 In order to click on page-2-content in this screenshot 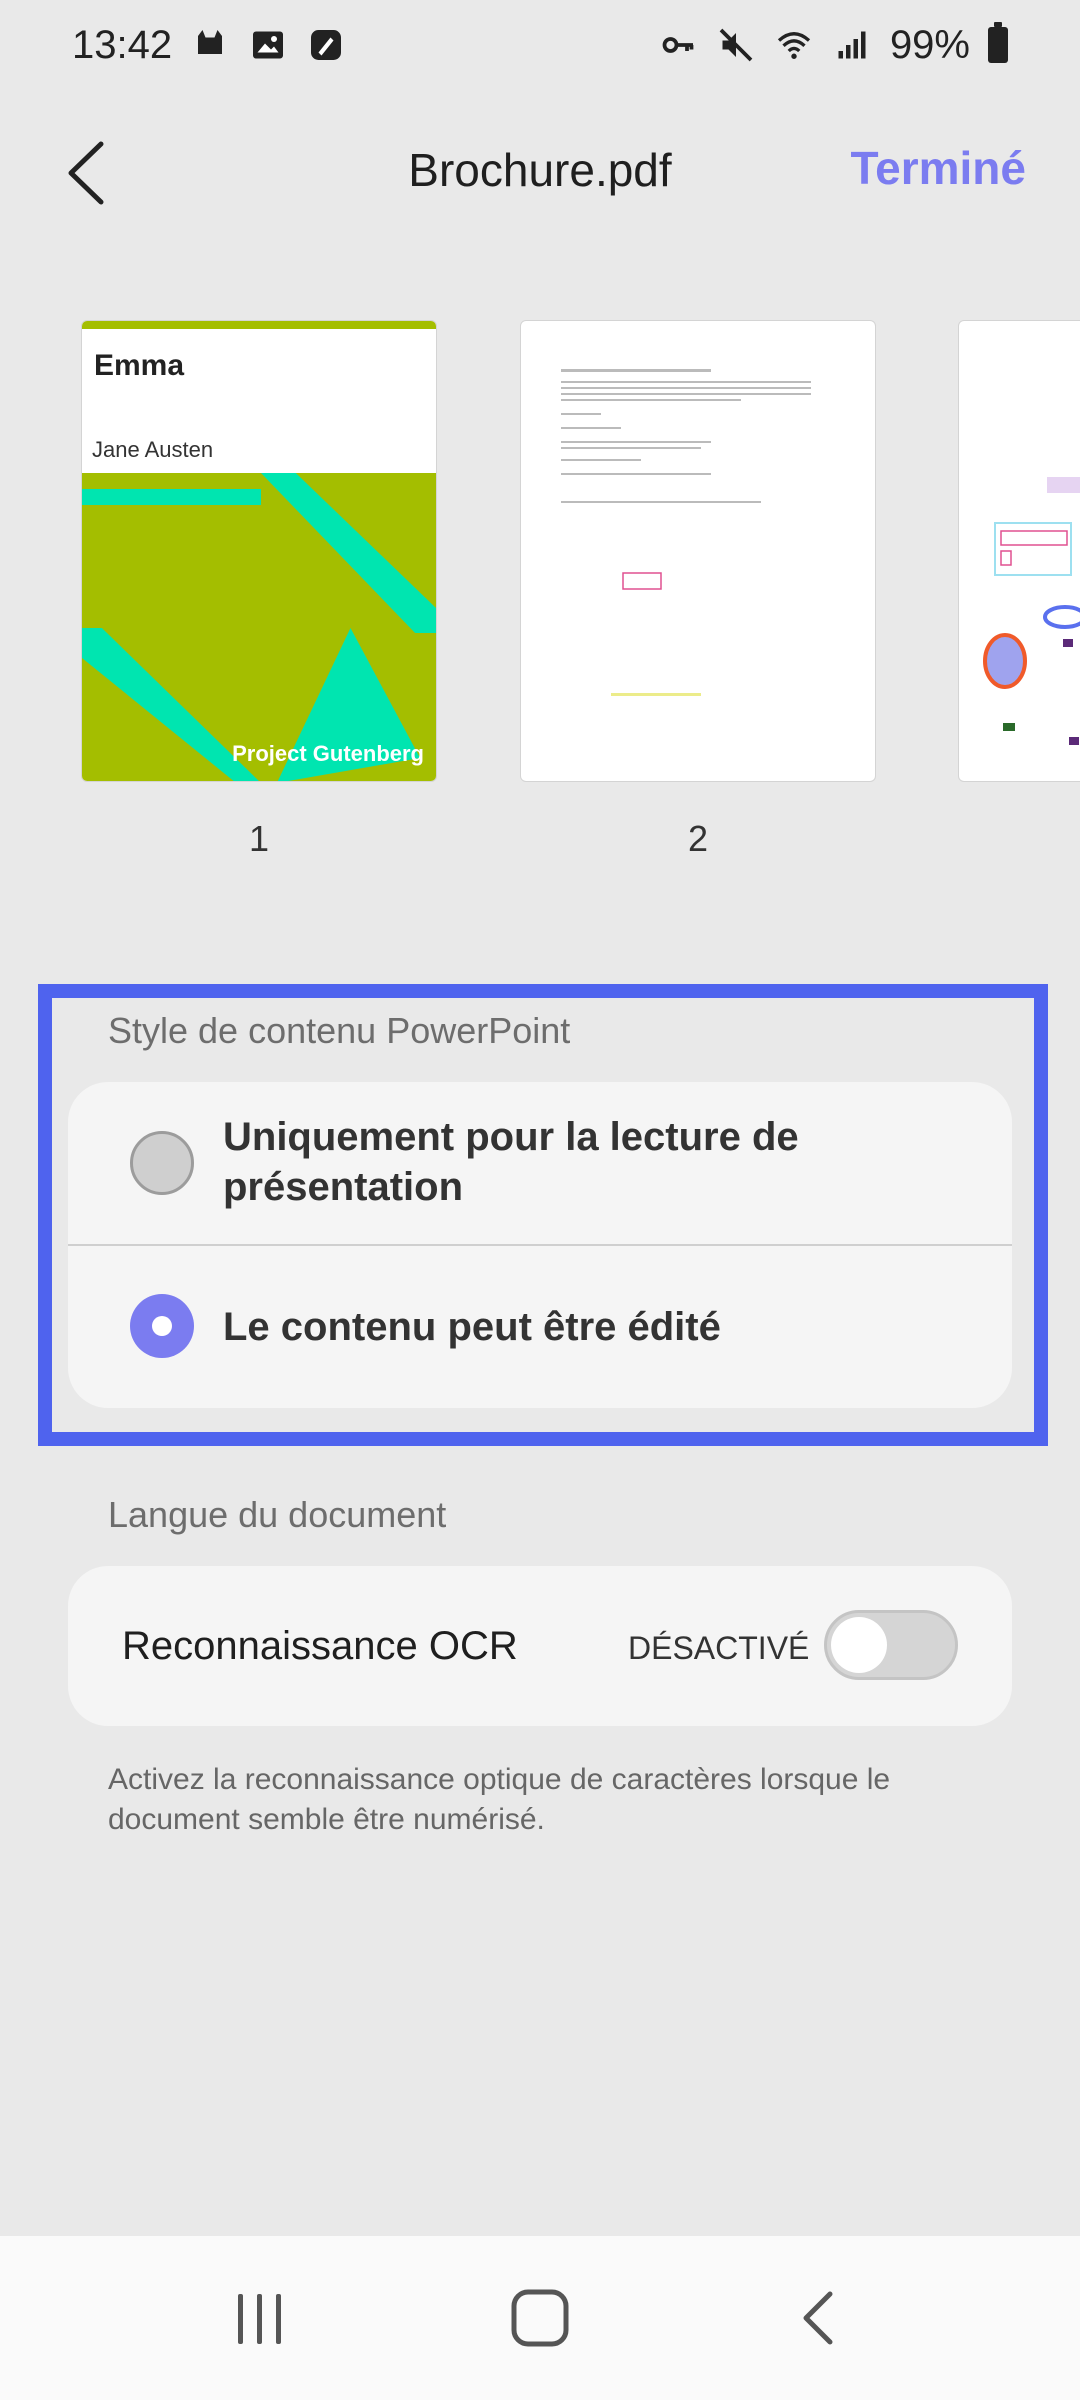, I will do `click(686, 532)`.